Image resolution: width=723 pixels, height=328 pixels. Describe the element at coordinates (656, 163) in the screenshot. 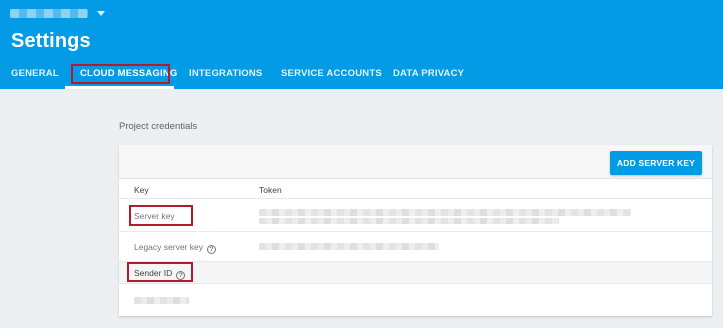

I see `add-server-key-button: ADD SERVER KEY` at that location.